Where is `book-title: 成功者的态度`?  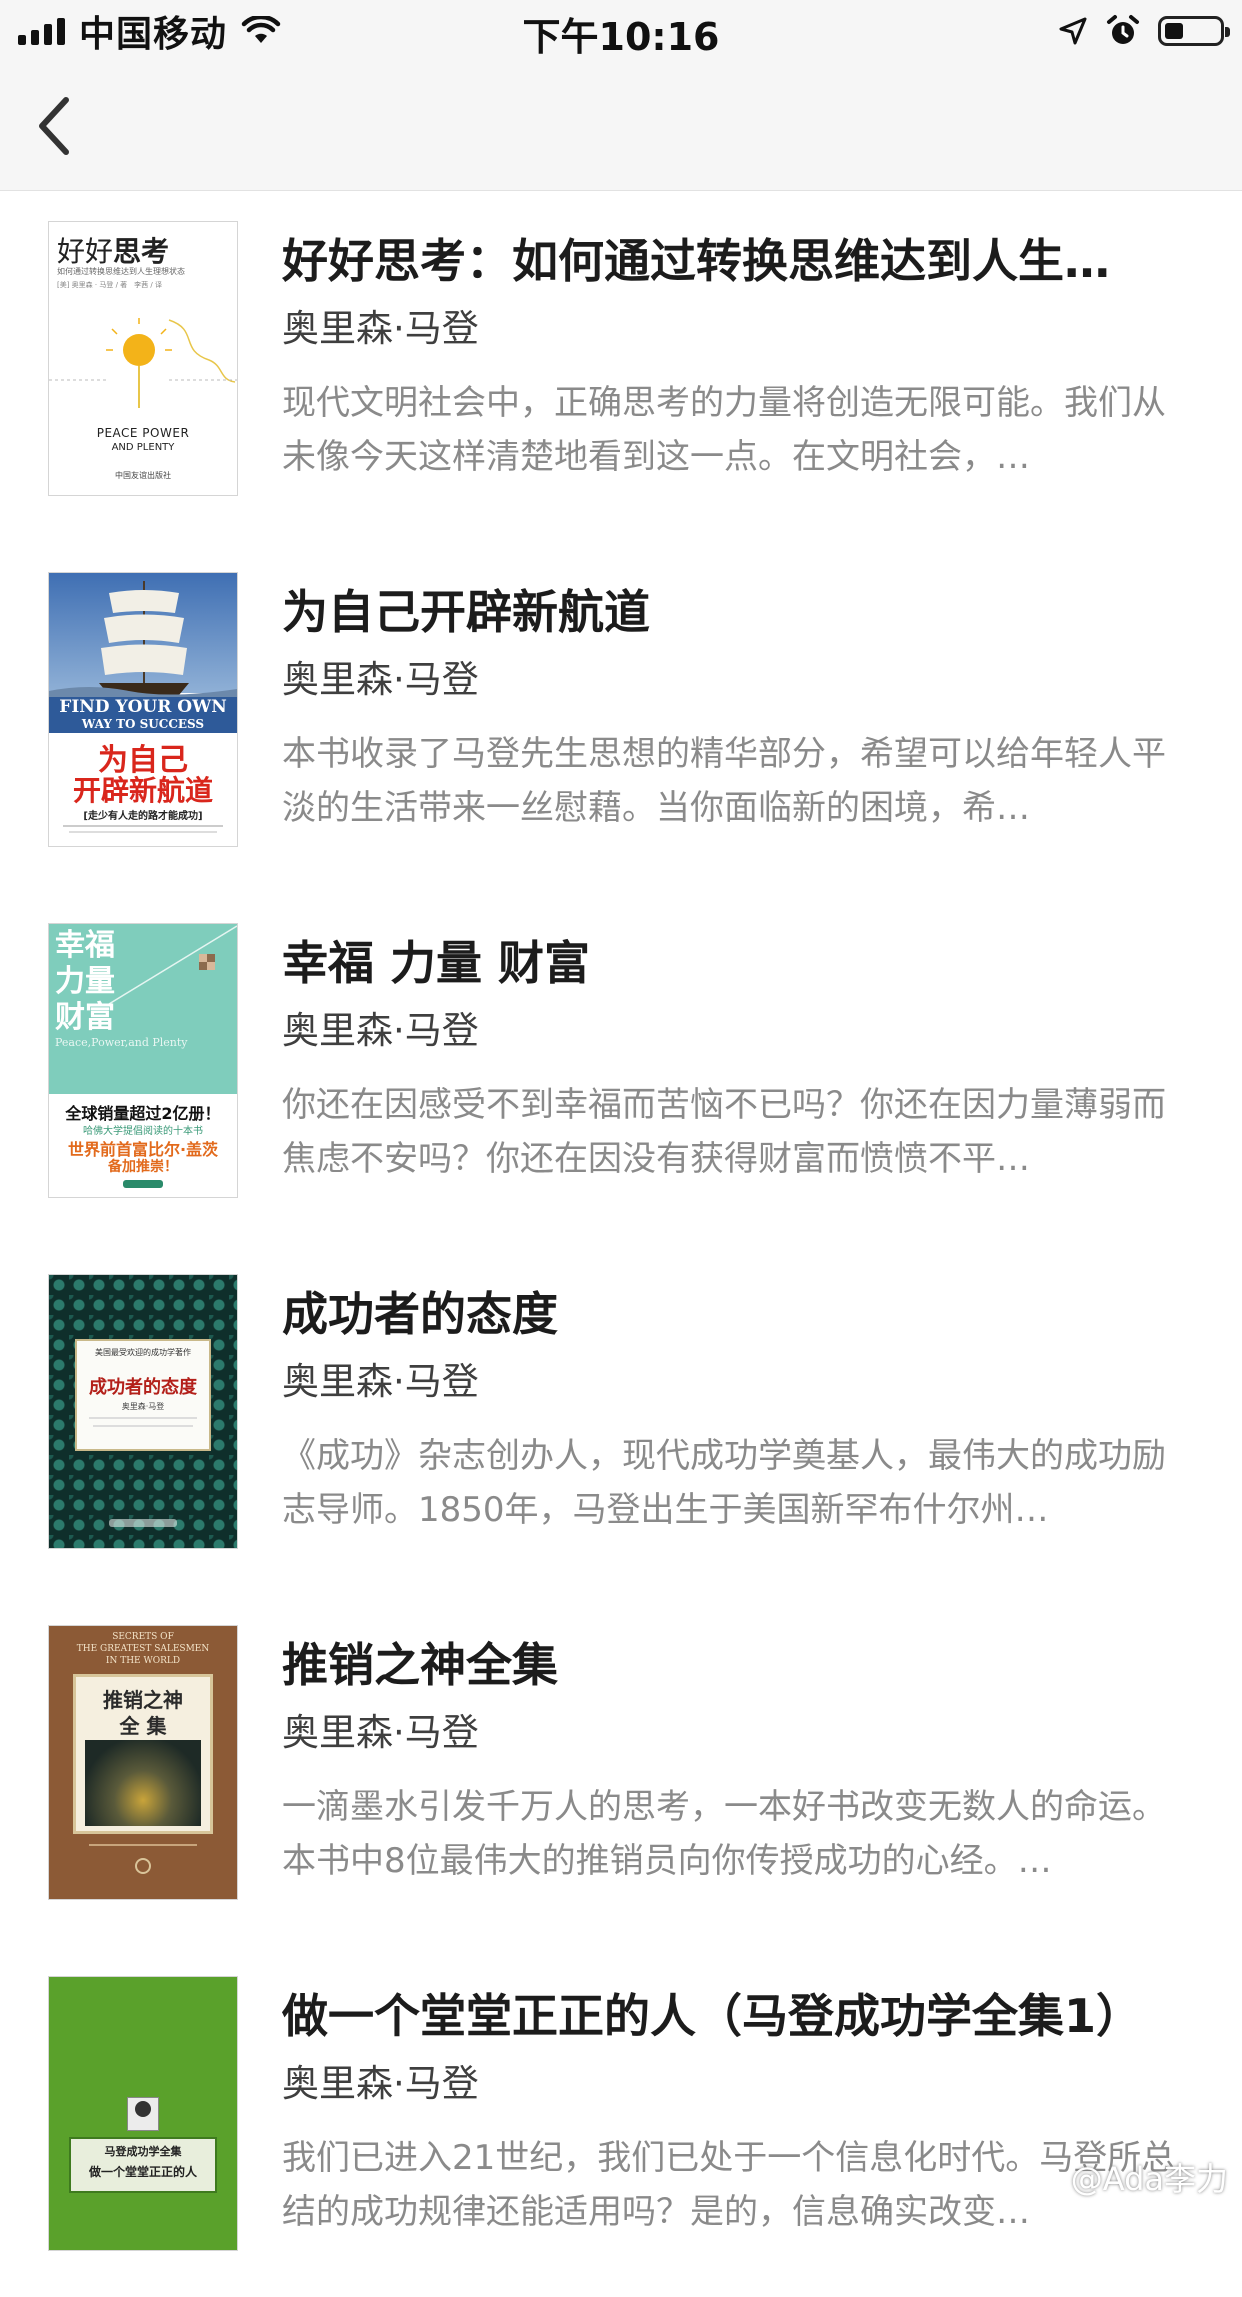
book-title: 成功者的态度 is located at coordinates (420, 1314).